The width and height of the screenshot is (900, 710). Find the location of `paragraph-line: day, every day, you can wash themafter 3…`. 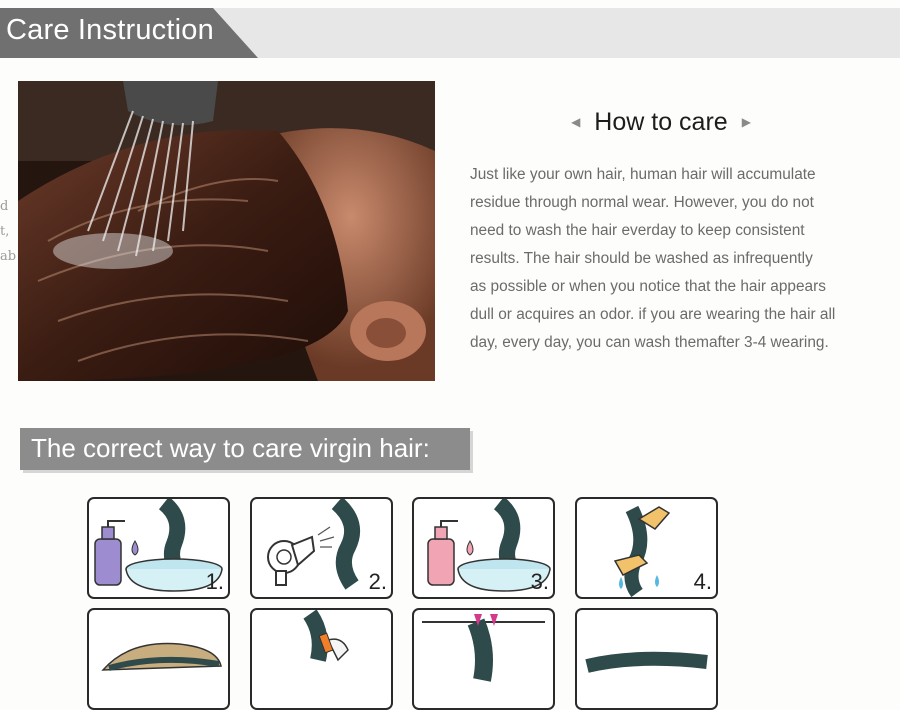

paragraph-line: day, every day, you can wash themafter 3… is located at coordinates (649, 342).